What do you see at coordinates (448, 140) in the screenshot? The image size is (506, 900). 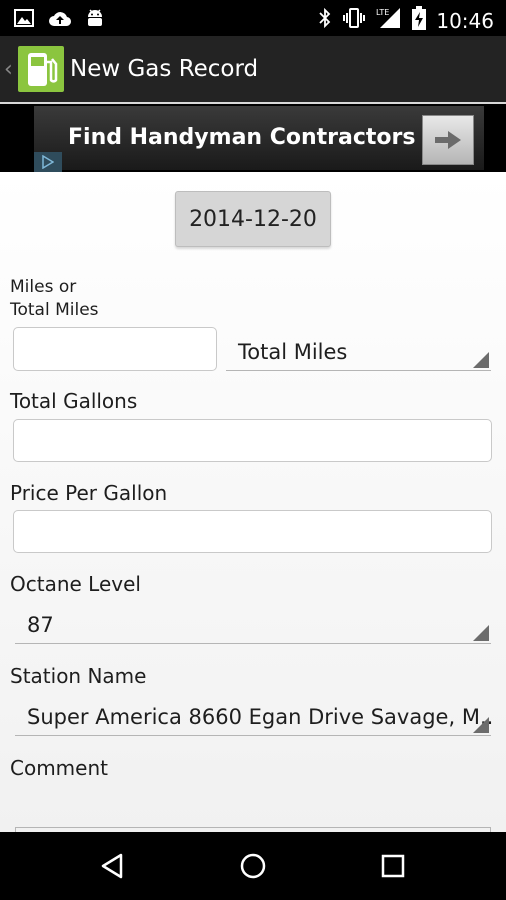 I see `arrow-right-icon` at bounding box center [448, 140].